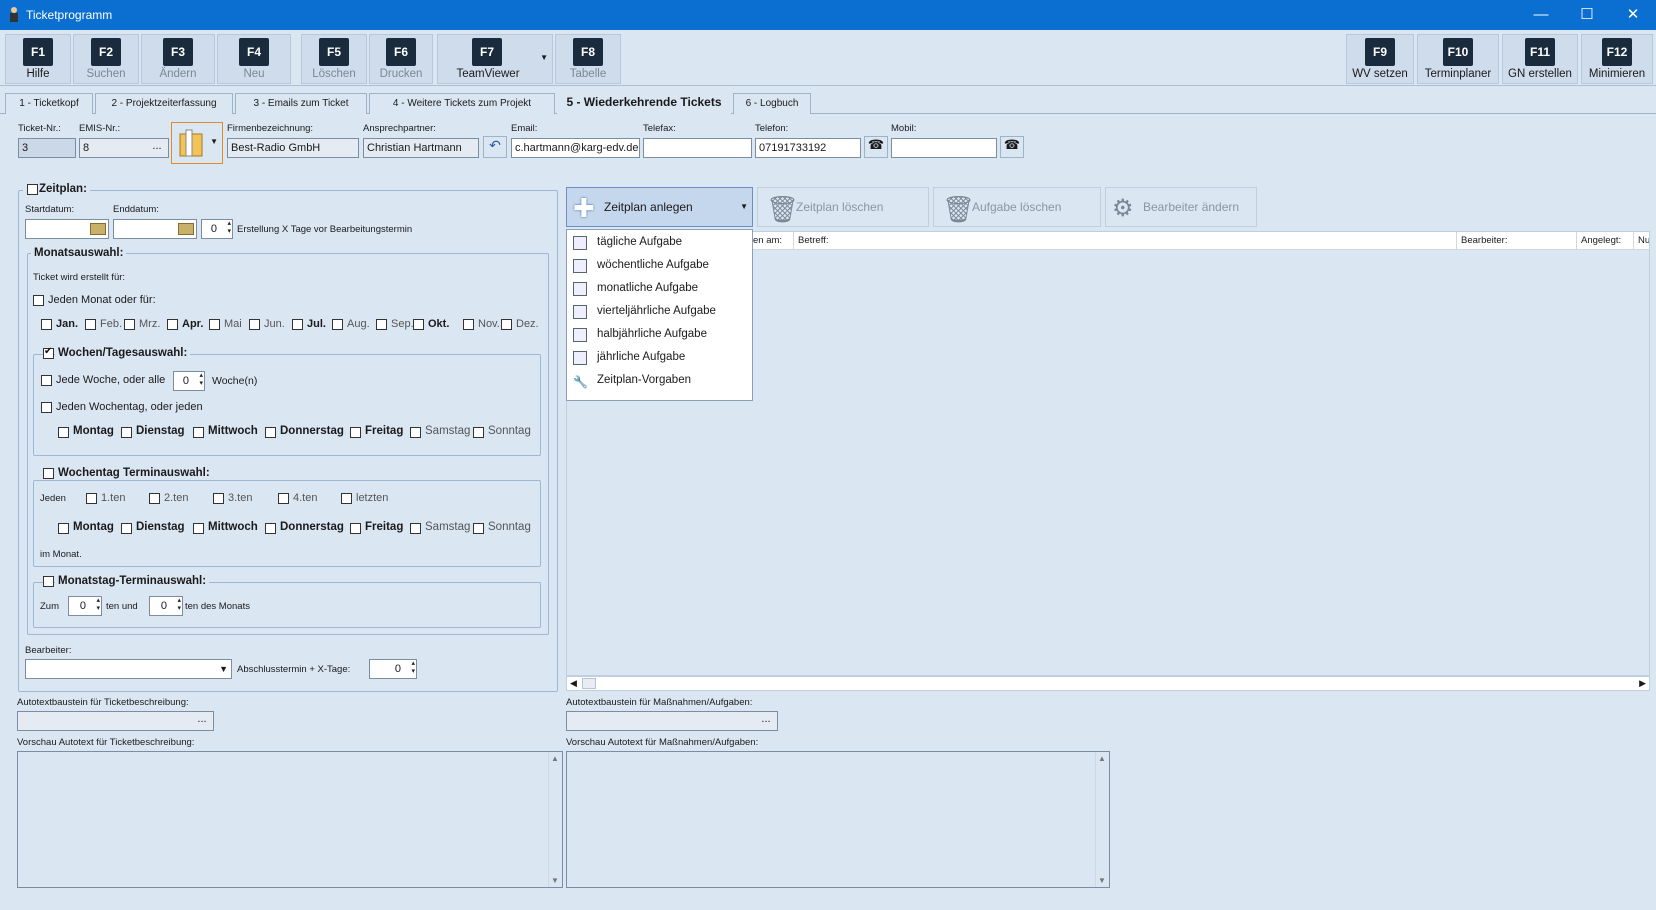  What do you see at coordinates (876, 147) in the screenshot?
I see `phone-icon: ☎` at bounding box center [876, 147].